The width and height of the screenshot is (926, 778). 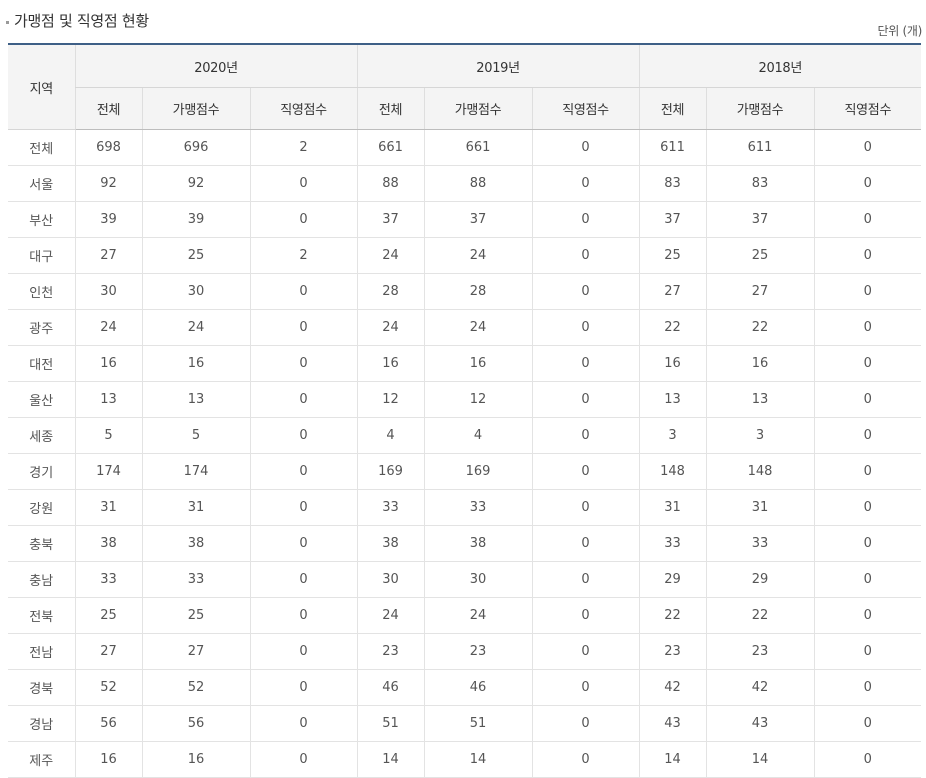 I want to click on table-row: 경기 174 174 0 169 169 0 148 148 0, so click(x=465, y=471).